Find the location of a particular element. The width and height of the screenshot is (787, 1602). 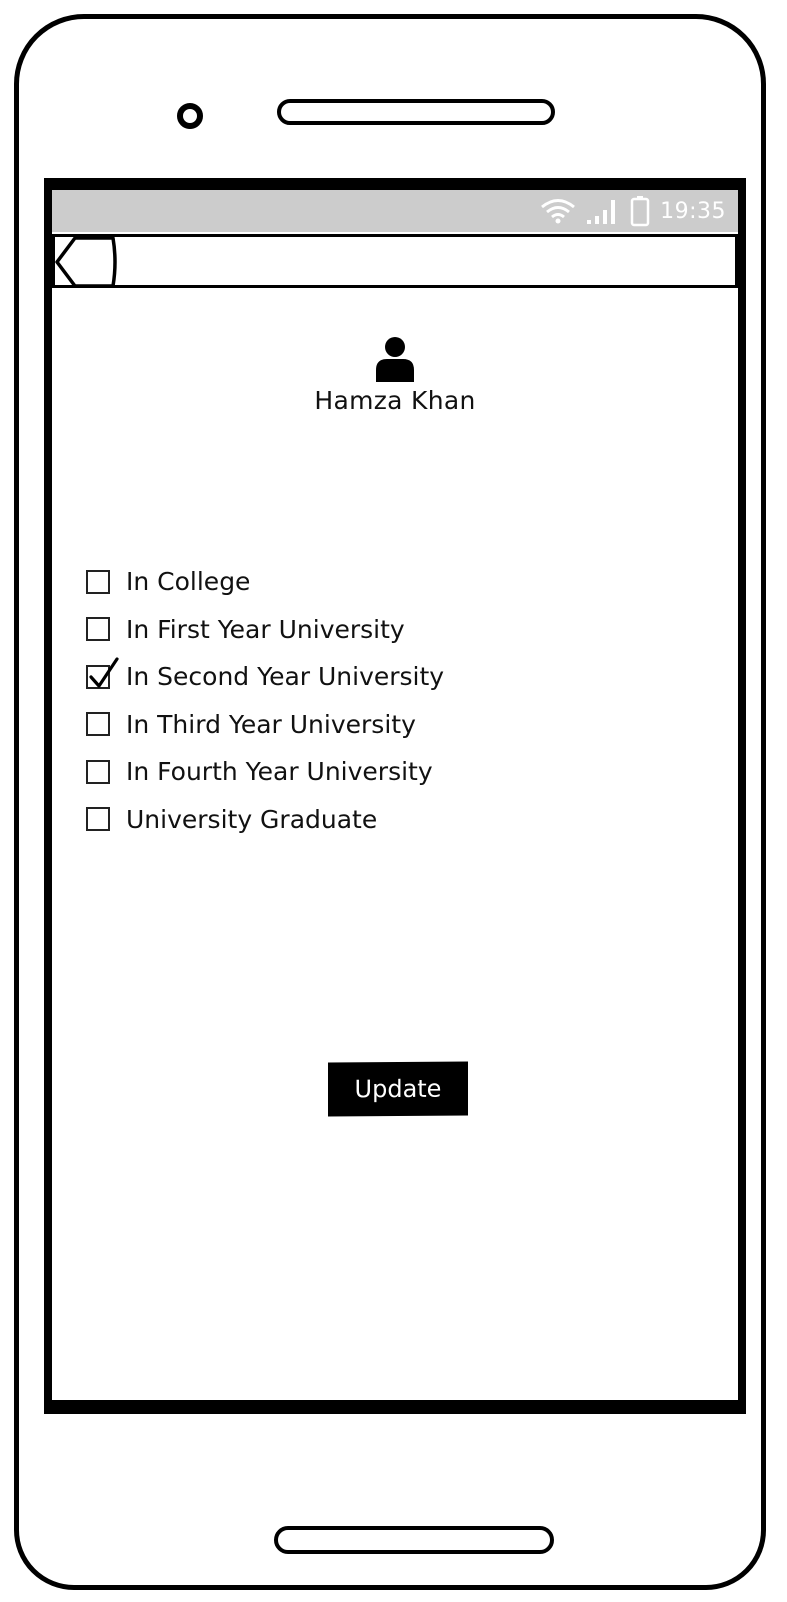

option-label: In Third Year University is located at coordinates (271, 724).